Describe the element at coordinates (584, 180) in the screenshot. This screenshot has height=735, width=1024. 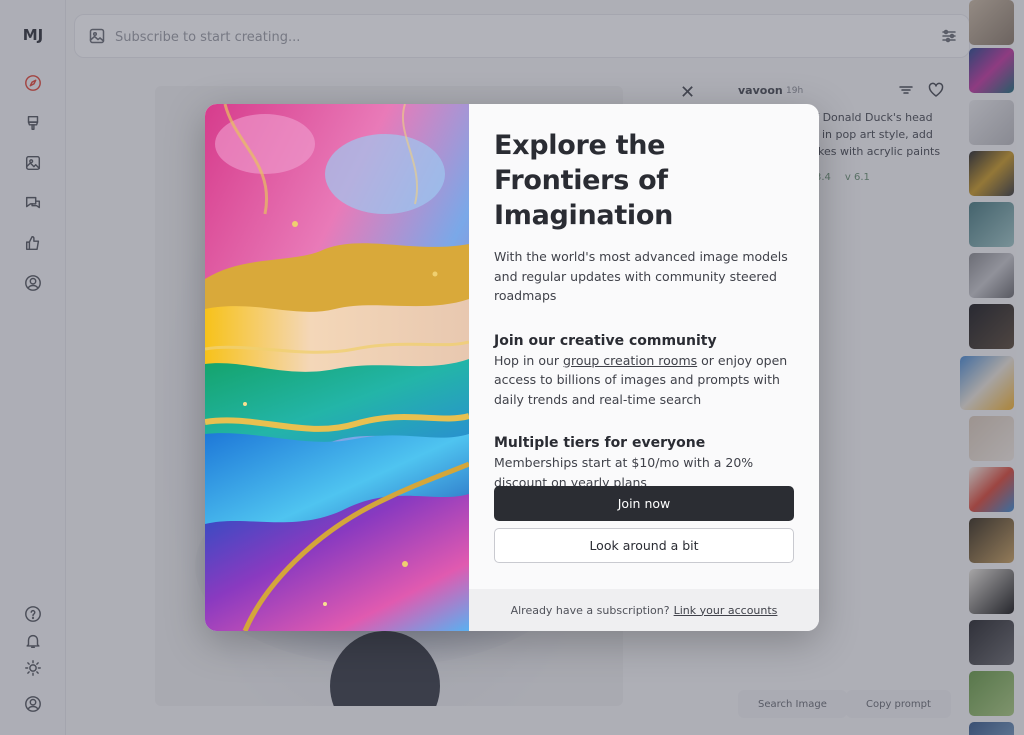
I see `modal-title: Explore the Frontiers of Imagination` at that location.